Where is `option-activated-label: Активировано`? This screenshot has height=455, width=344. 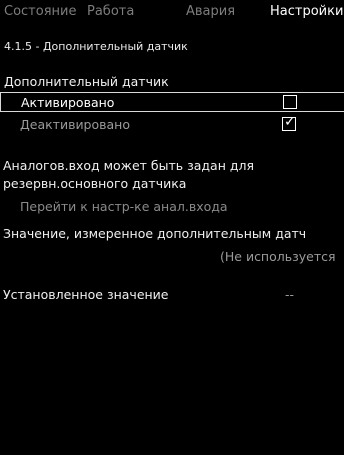 option-activated-label: Активировано is located at coordinates (68, 102).